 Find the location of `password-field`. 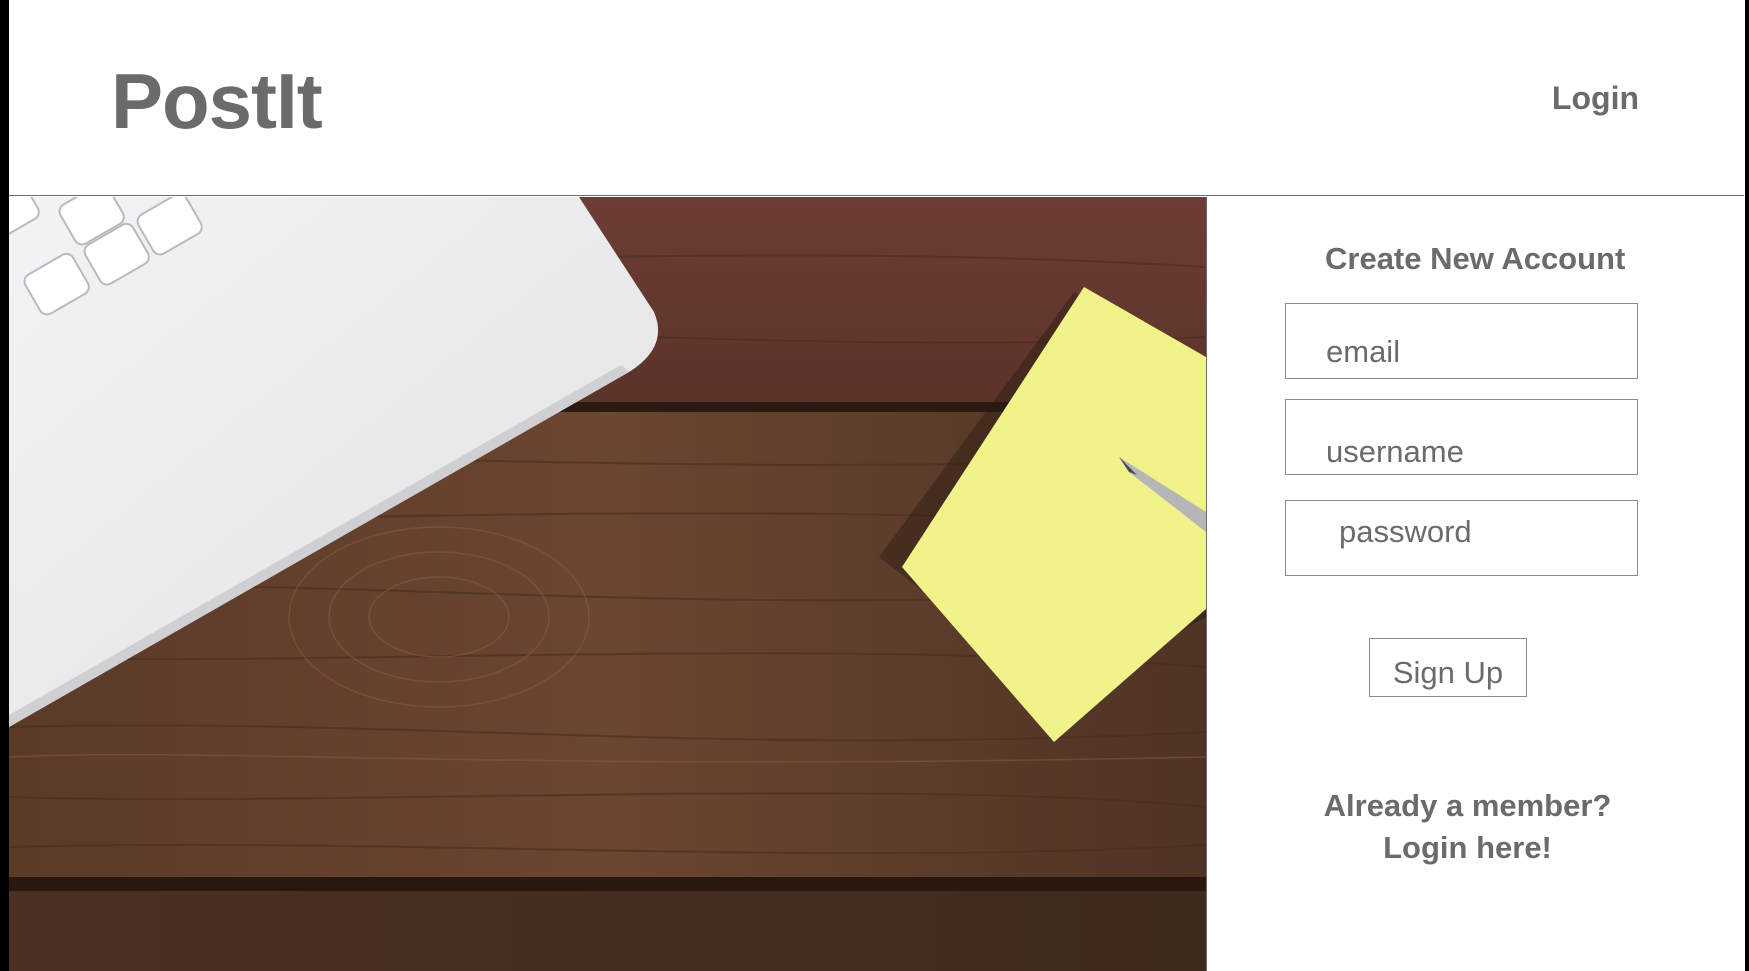

password-field is located at coordinates (1461, 538).